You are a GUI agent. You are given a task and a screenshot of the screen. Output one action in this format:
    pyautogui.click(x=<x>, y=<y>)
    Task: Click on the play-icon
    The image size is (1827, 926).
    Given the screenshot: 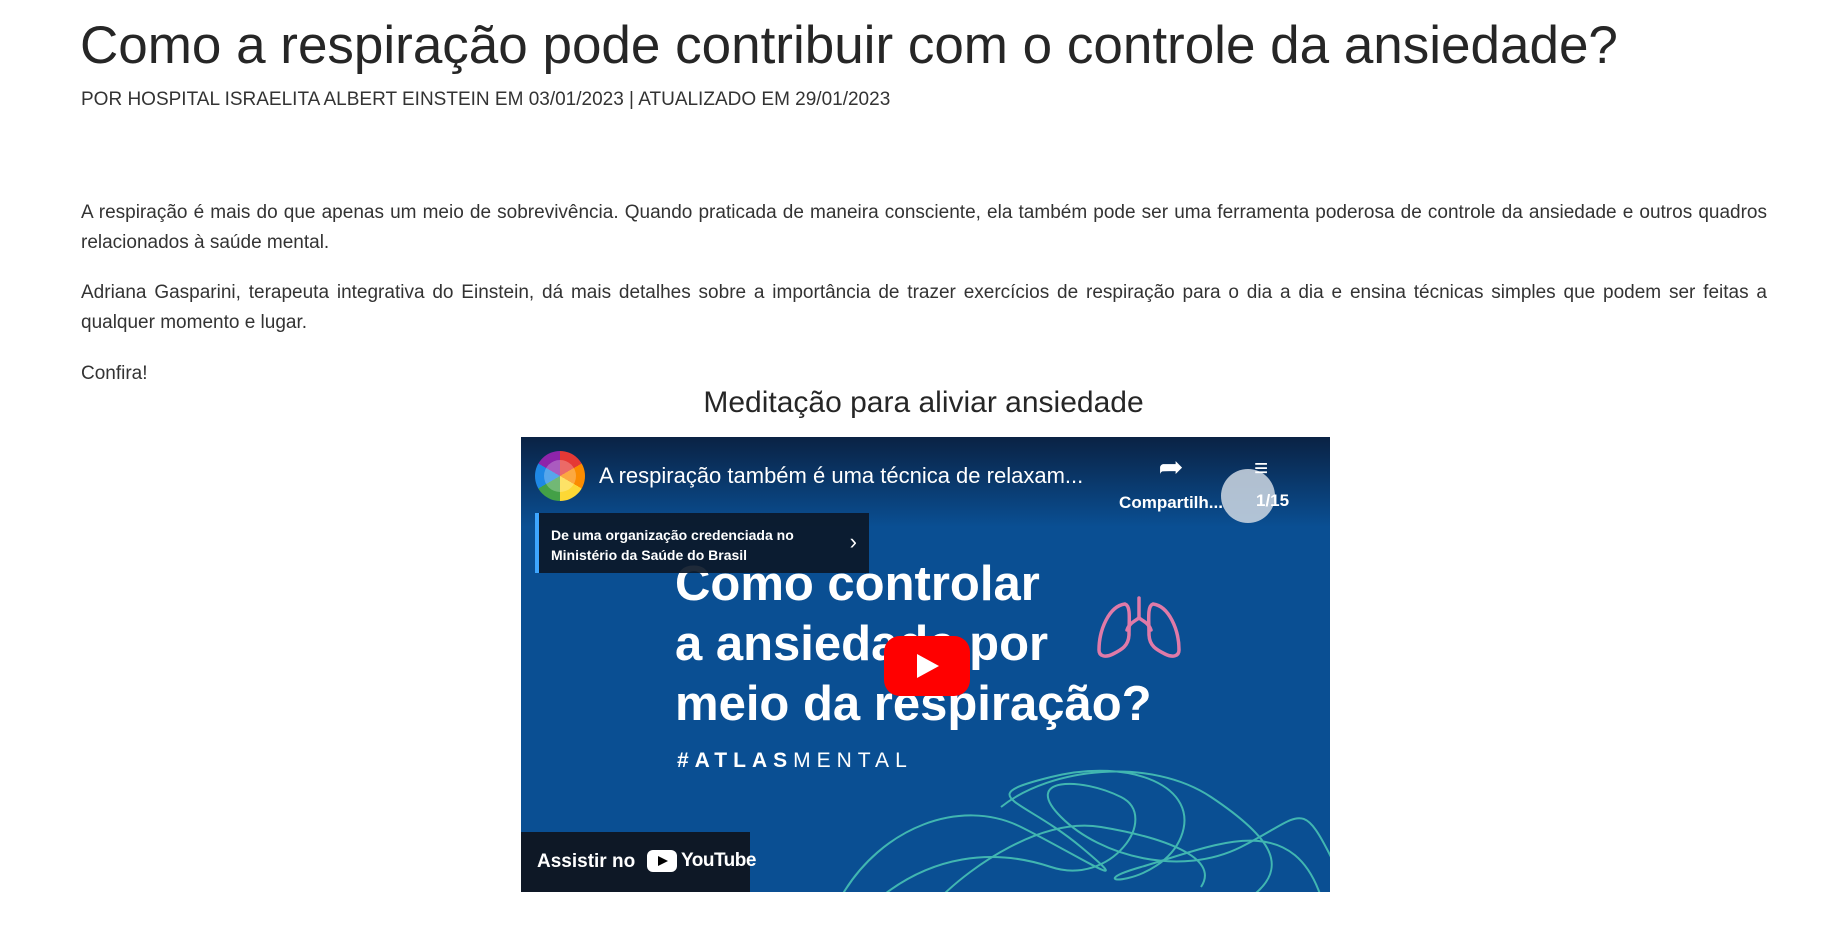 What is the action you would take?
    pyautogui.click(x=928, y=666)
    